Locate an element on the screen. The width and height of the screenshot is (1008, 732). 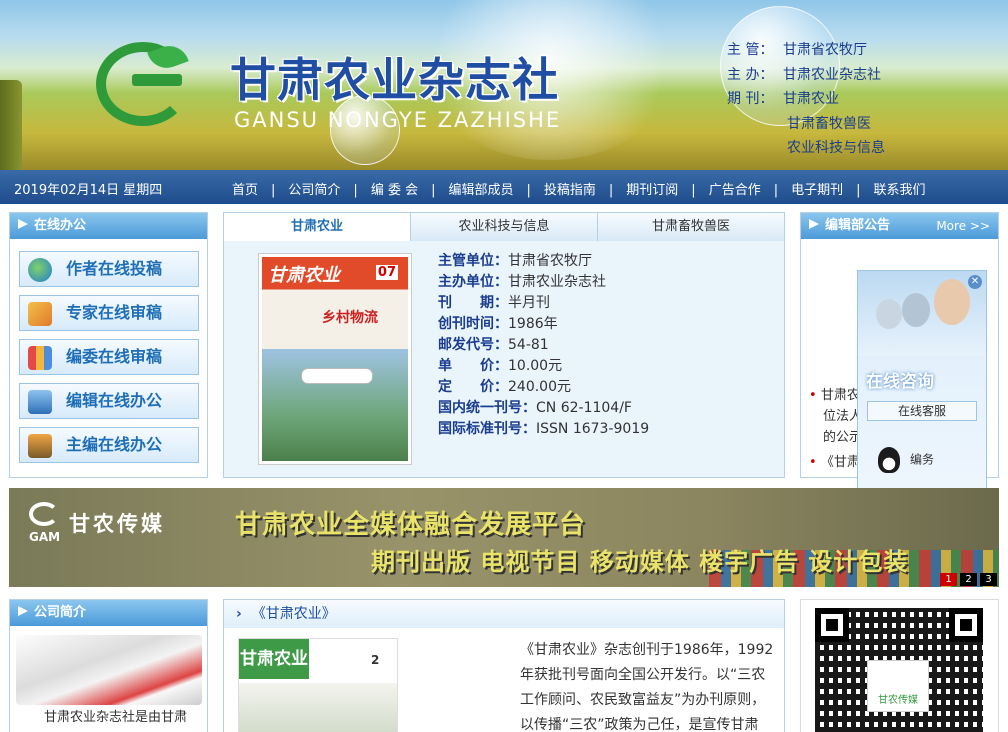
meta-row: 主管单位：甘肃省农牧厅 is located at coordinates (515, 261).